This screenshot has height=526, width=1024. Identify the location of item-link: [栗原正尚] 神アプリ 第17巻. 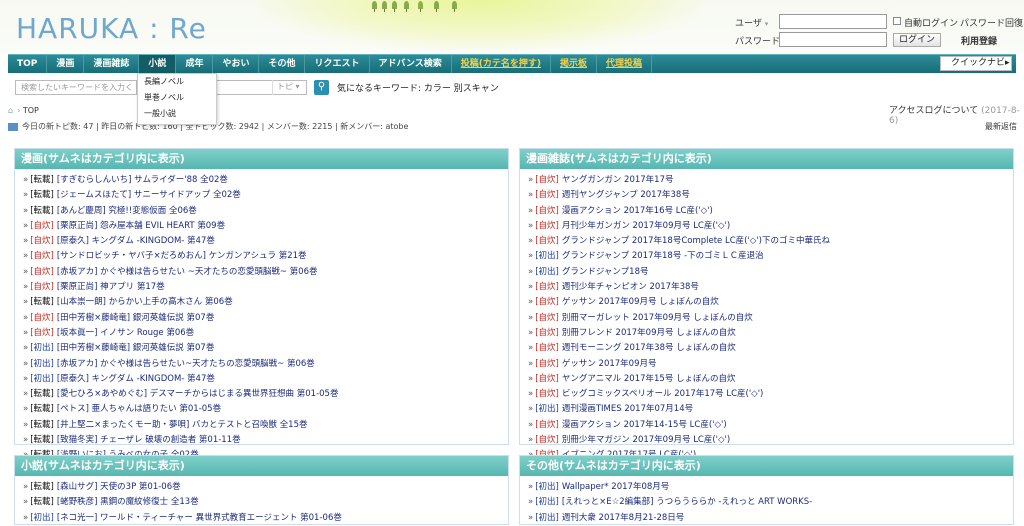
(111, 287).